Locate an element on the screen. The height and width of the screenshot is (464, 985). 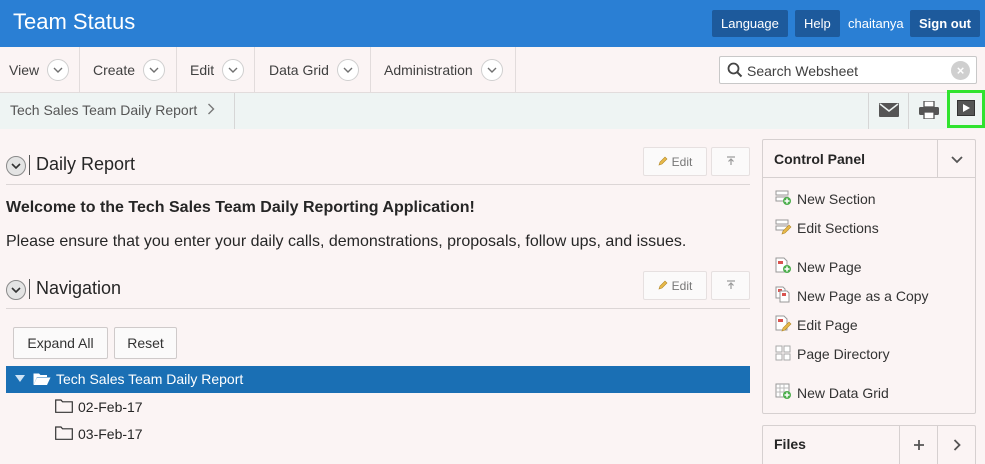
help-button: Help is located at coordinates (817, 23).